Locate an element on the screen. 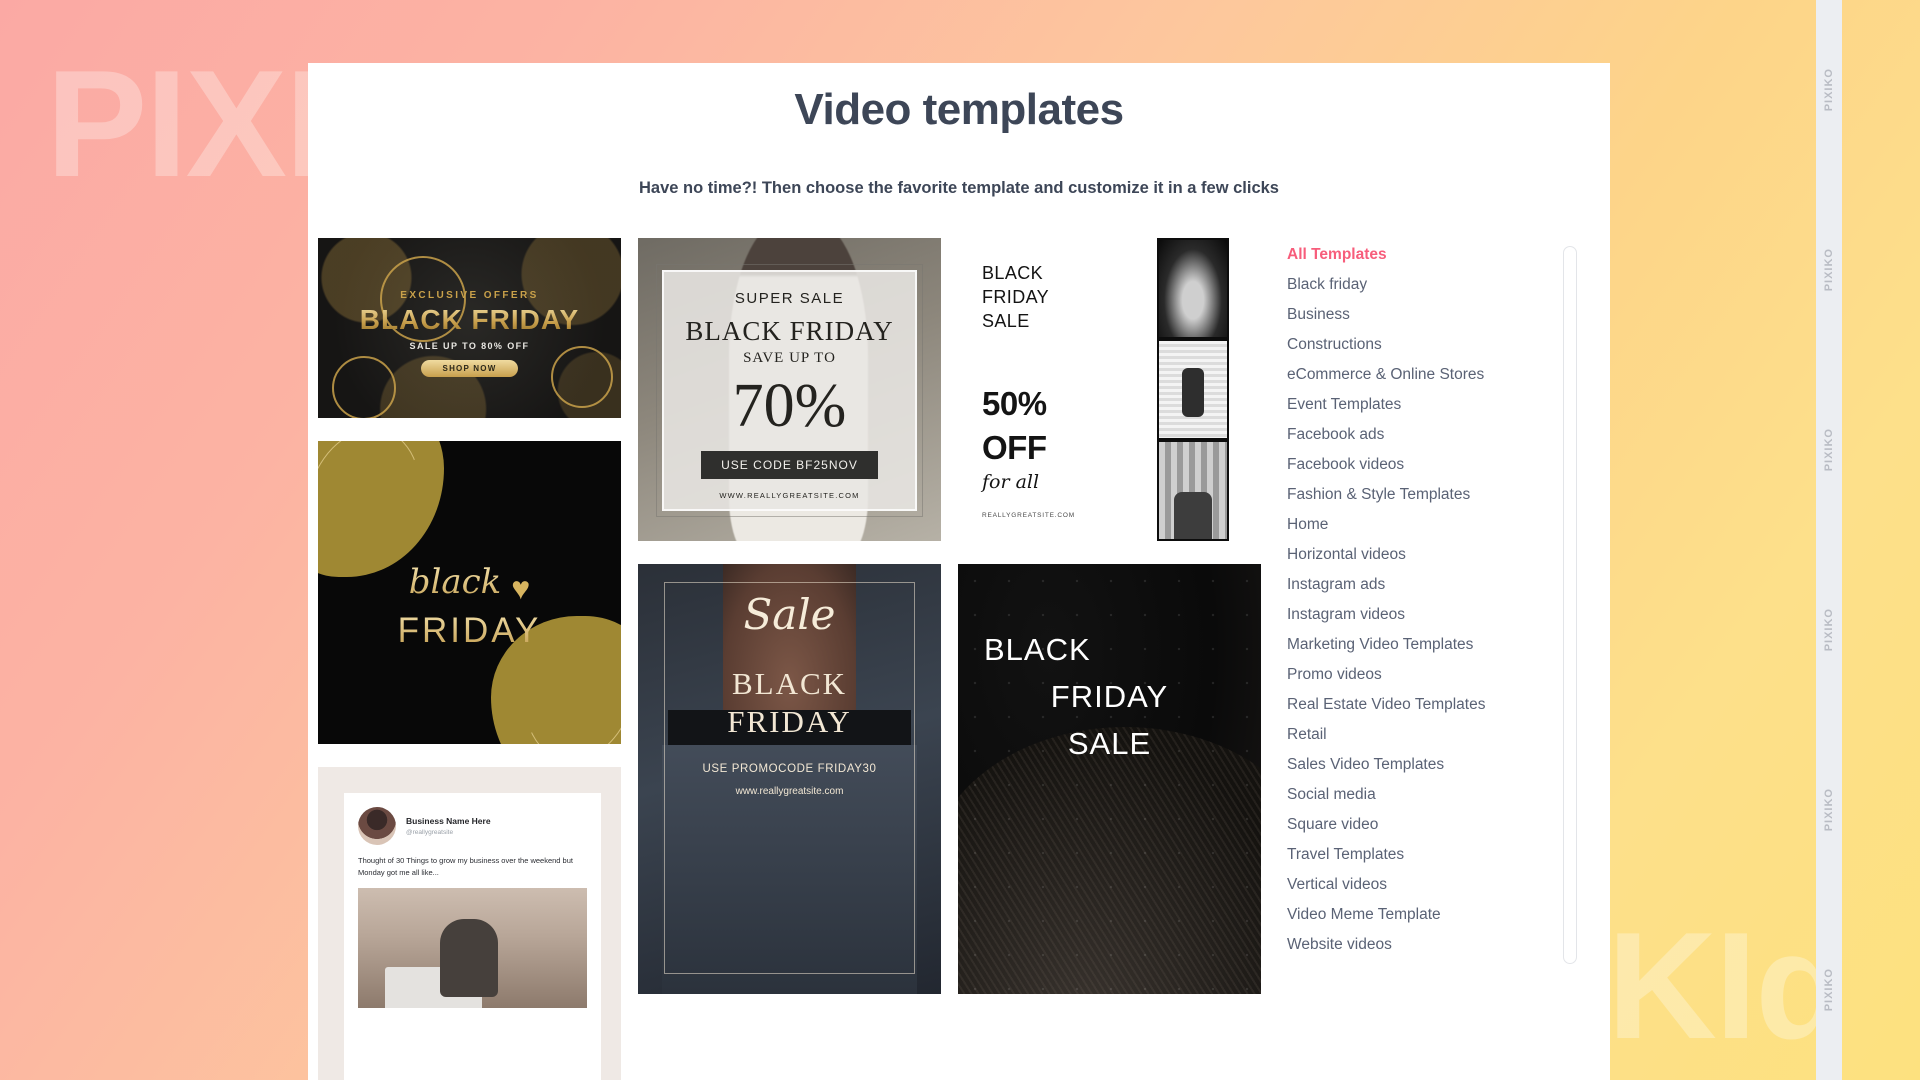 Image resolution: width=1920 pixels, height=1080 pixels. card-line-3: SAVE UP TO is located at coordinates (789, 358).